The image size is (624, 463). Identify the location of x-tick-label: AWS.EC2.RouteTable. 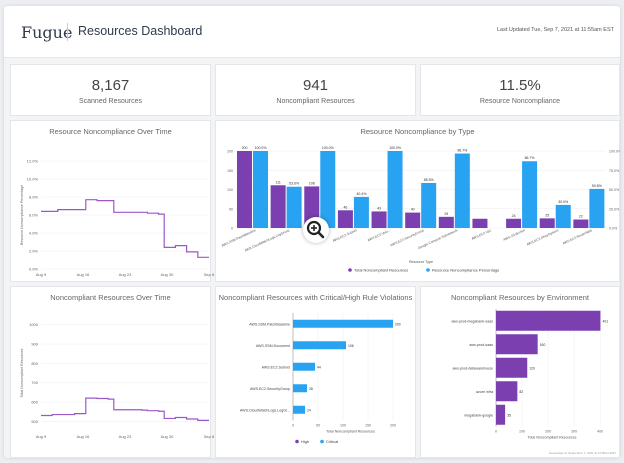
(577, 236).